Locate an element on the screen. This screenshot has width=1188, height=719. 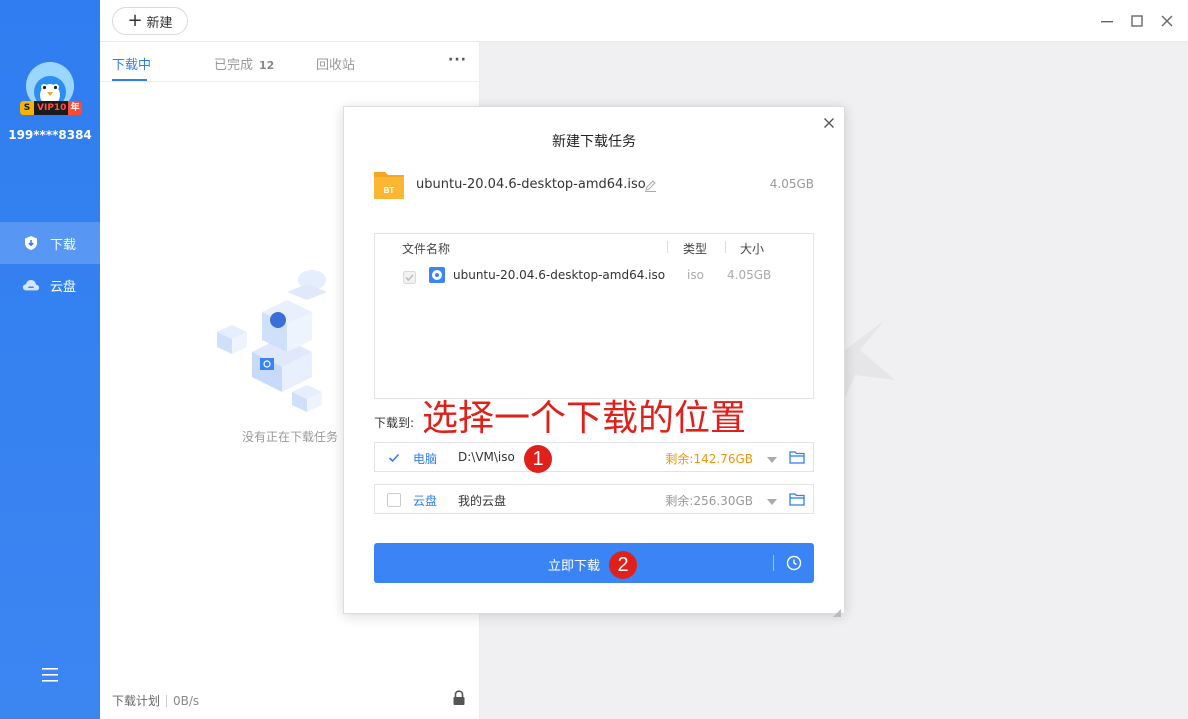
vip-s-icon: S is located at coordinates (27, 108).